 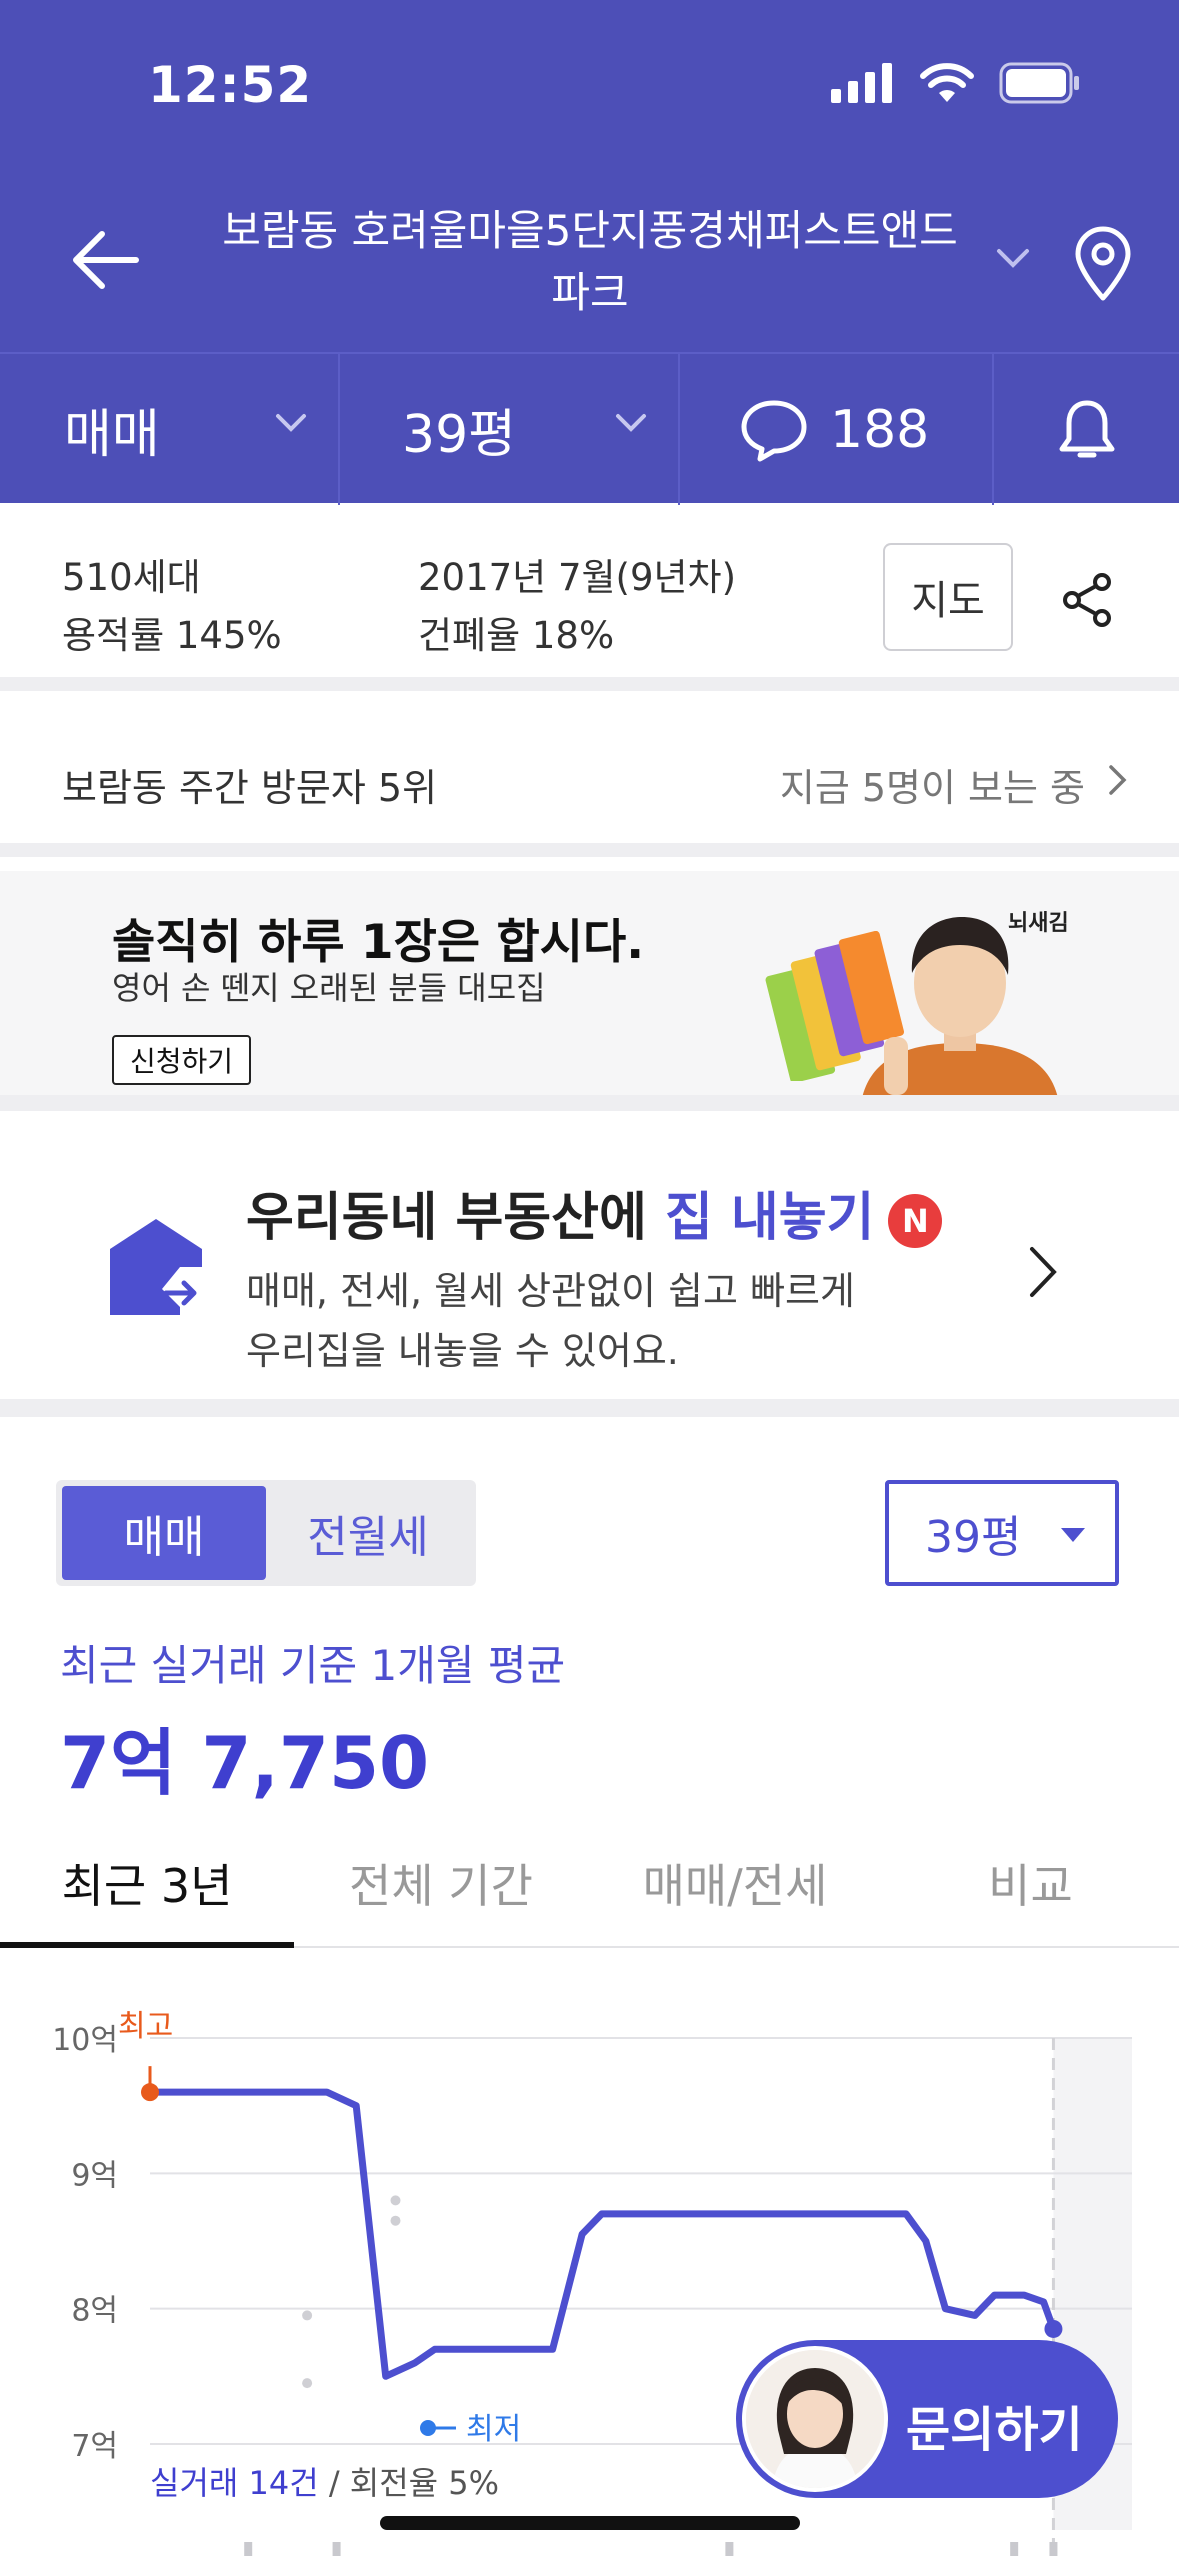 What do you see at coordinates (230, 85) in the screenshot?
I see `status-time: 12:52` at bounding box center [230, 85].